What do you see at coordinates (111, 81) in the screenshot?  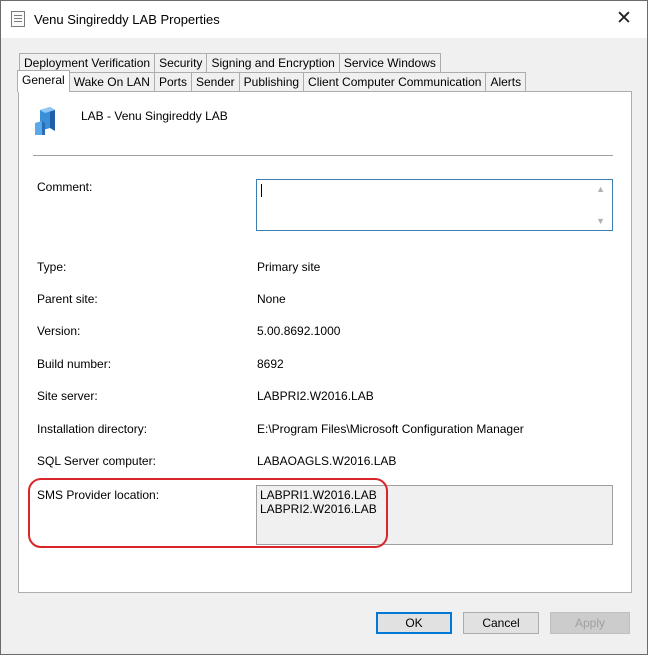 I see `tab-wake-on-lan: Wake On LAN` at bounding box center [111, 81].